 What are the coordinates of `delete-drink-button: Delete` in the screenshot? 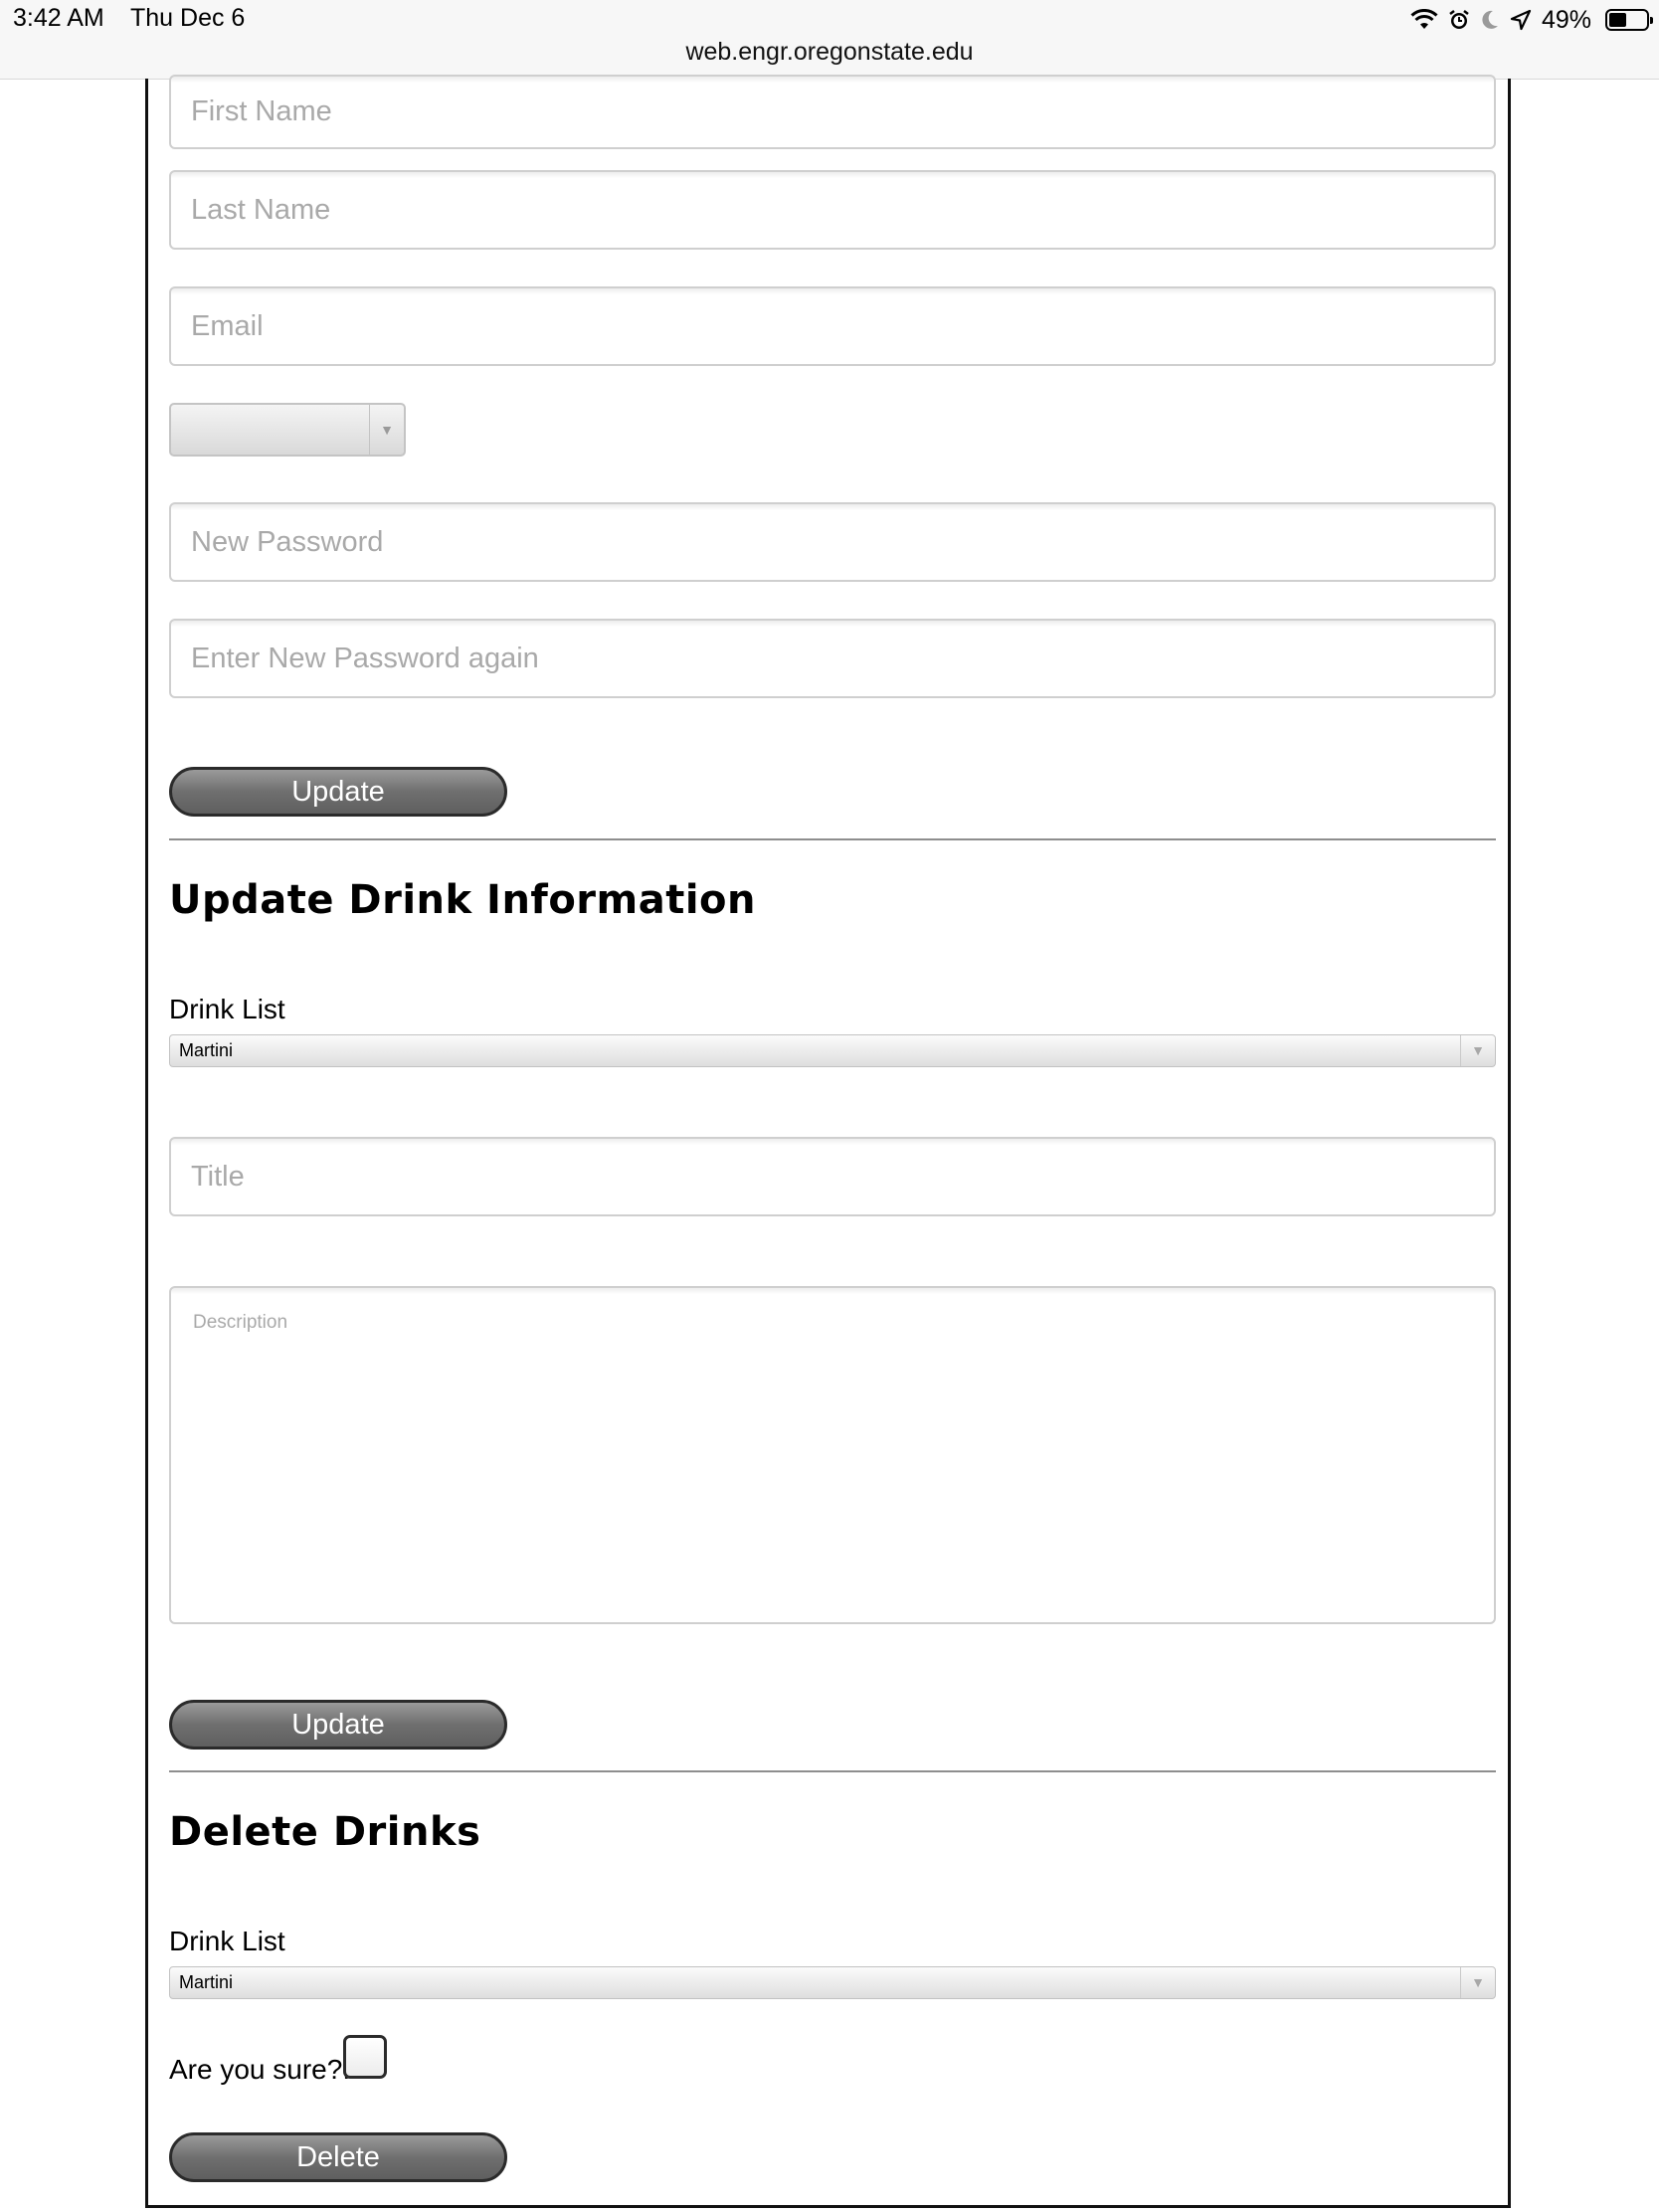 It's located at (338, 2157).